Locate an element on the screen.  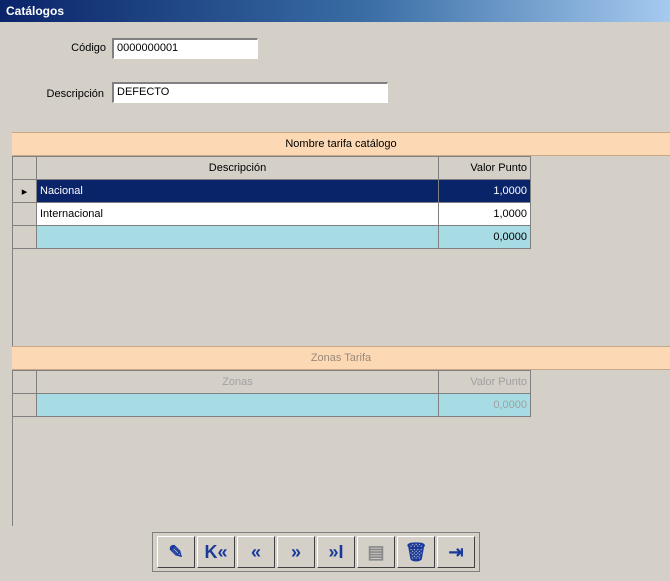
descripcion-label: Descripción is located at coordinates (75, 94).